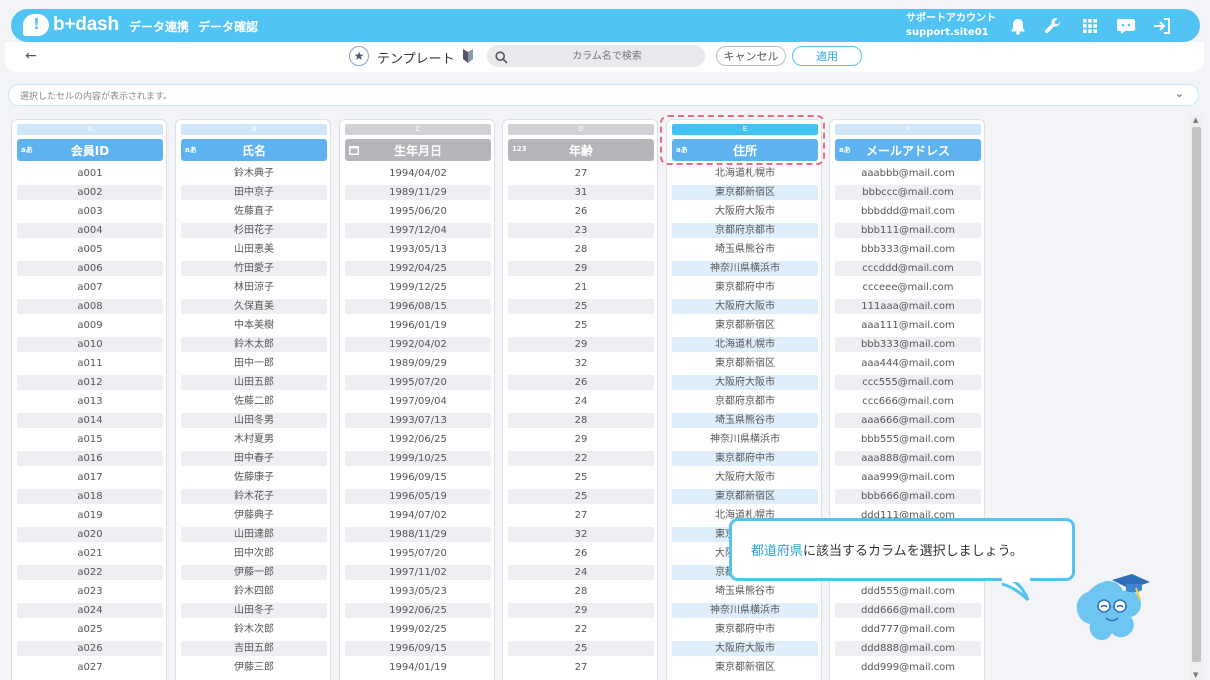 This screenshot has height=680, width=1210. Describe the element at coordinates (159, 26) in the screenshot. I see `nav-link-data-integration: データ連携` at that location.